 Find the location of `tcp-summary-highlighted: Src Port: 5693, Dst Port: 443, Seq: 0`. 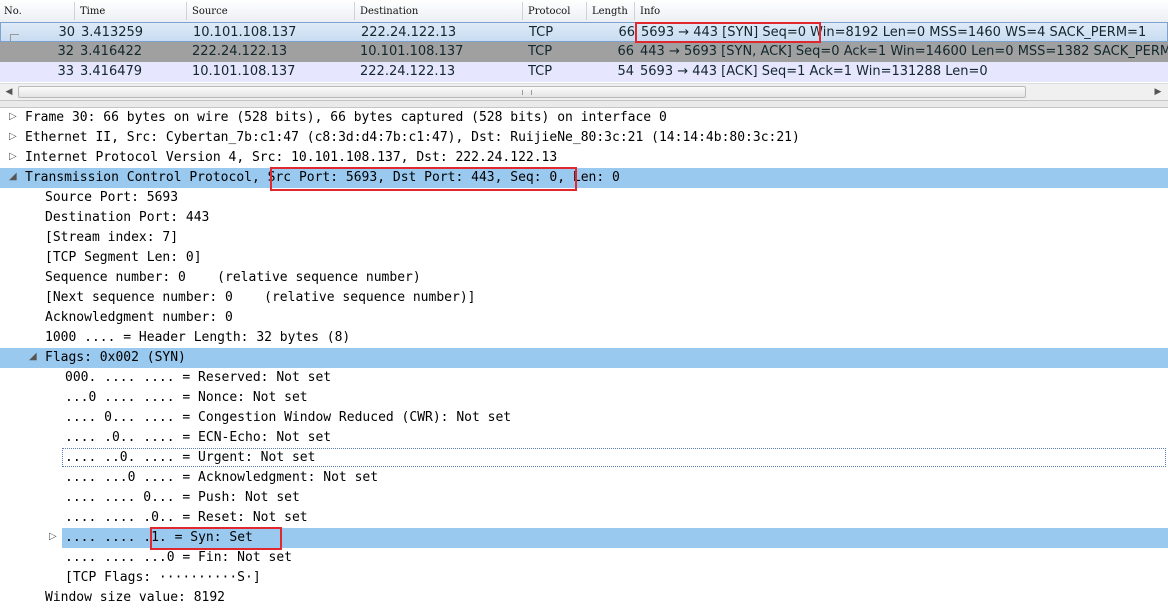

tcp-summary-highlighted: Src Port: 5693, Dst Port: 443, Seq: 0 is located at coordinates (412, 177).